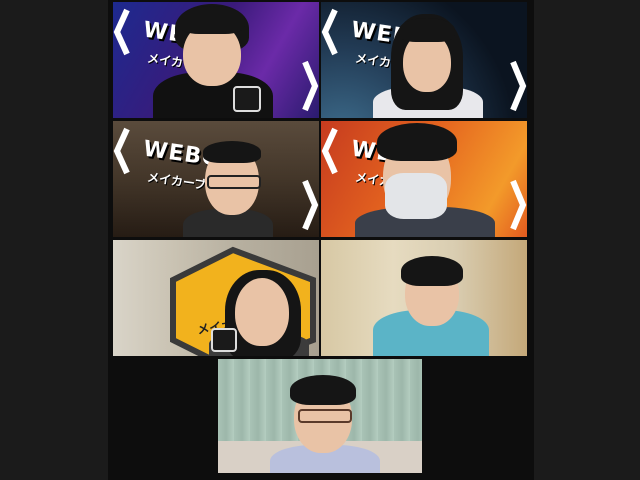  Describe the element at coordinates (216, 60) in the screenshot. I see `participant-video-1: WEBOT メイカーブル` at that location.